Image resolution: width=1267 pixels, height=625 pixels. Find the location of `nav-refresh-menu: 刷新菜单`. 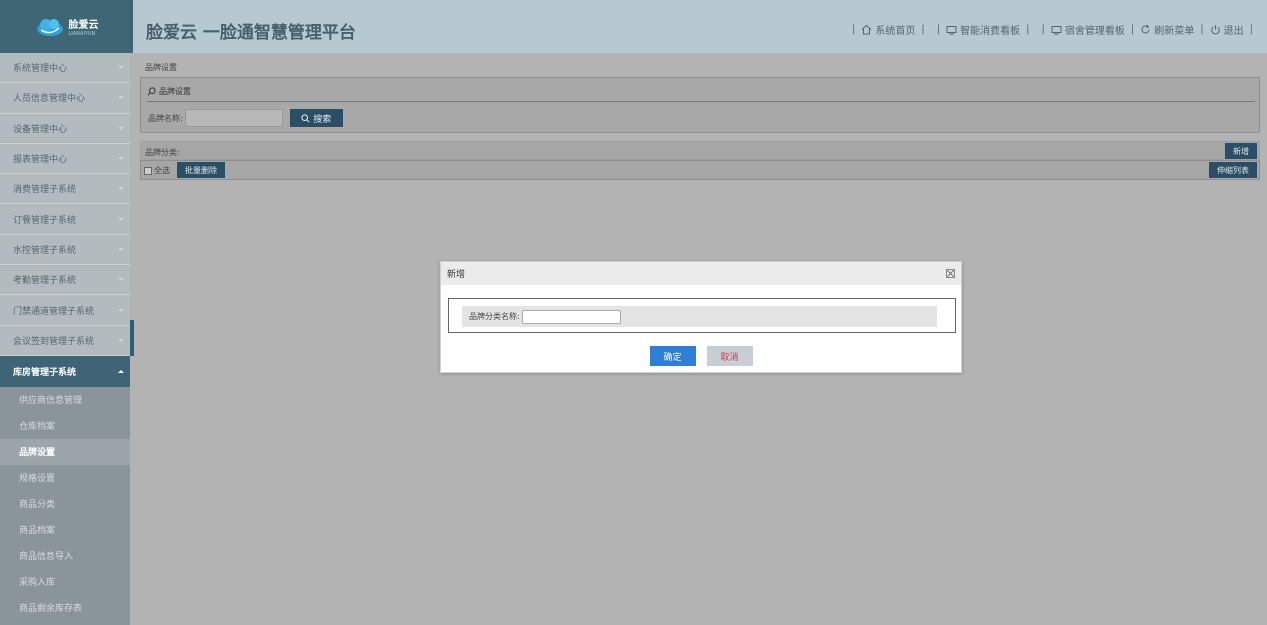

nav-refresh-menu: 刷新菜单 is located at coordinates (1167, 29).